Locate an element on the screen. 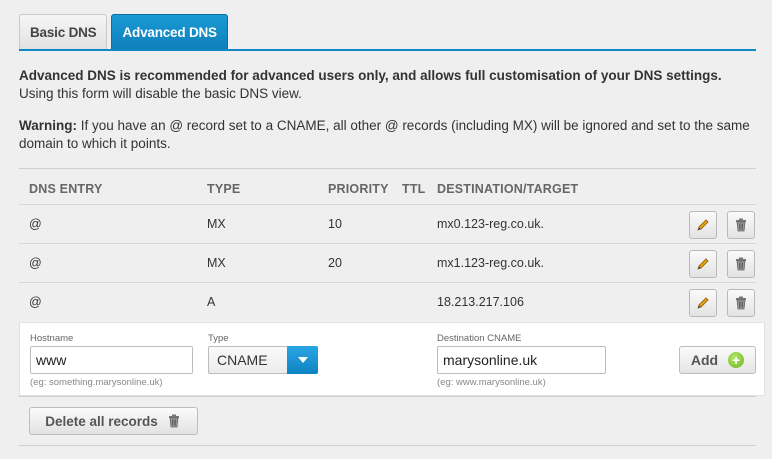 This screenshot has height=459, width=772. hostname-input is located at coordinates (111, 360).